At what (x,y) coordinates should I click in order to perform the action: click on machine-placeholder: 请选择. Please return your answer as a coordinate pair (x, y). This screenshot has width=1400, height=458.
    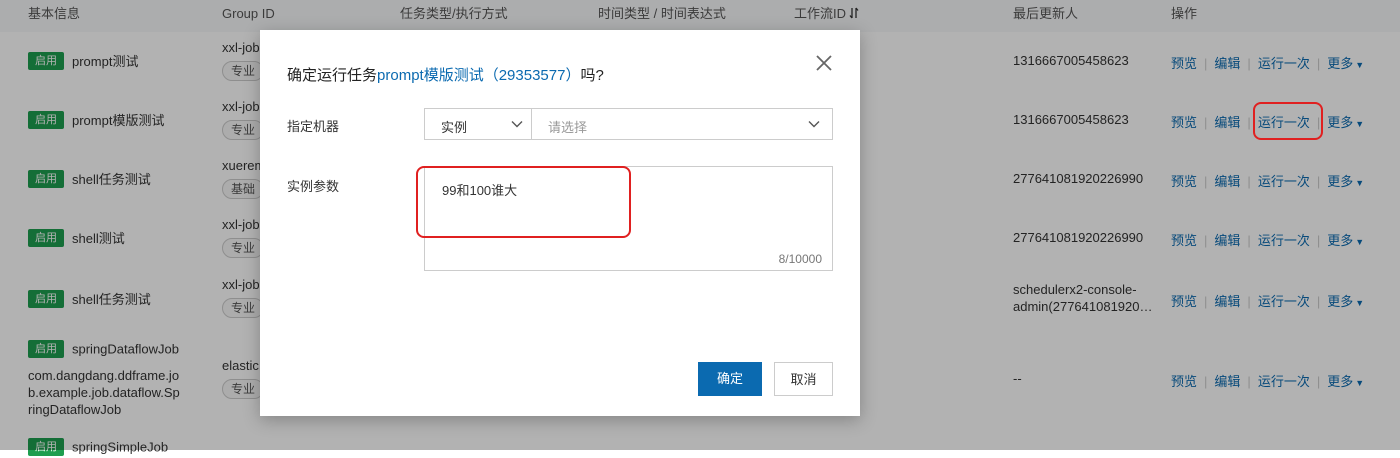
    Looking at the image, I should click on (568, 127).